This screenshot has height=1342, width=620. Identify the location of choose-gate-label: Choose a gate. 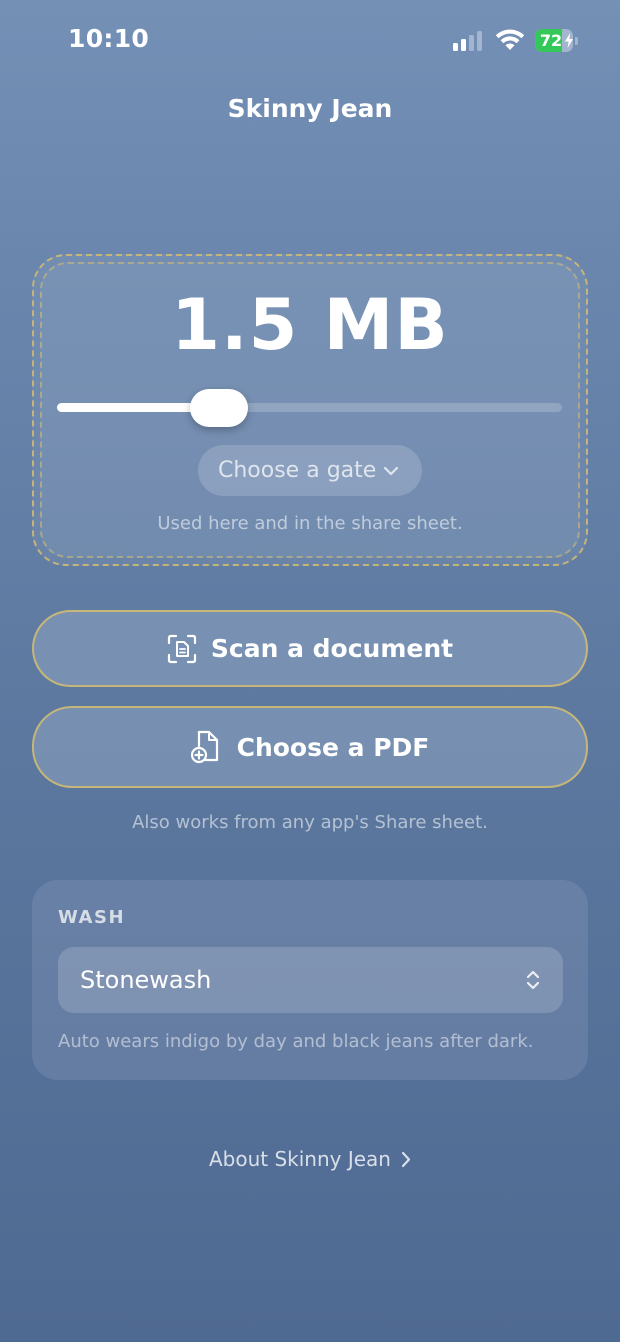
(297, 470).